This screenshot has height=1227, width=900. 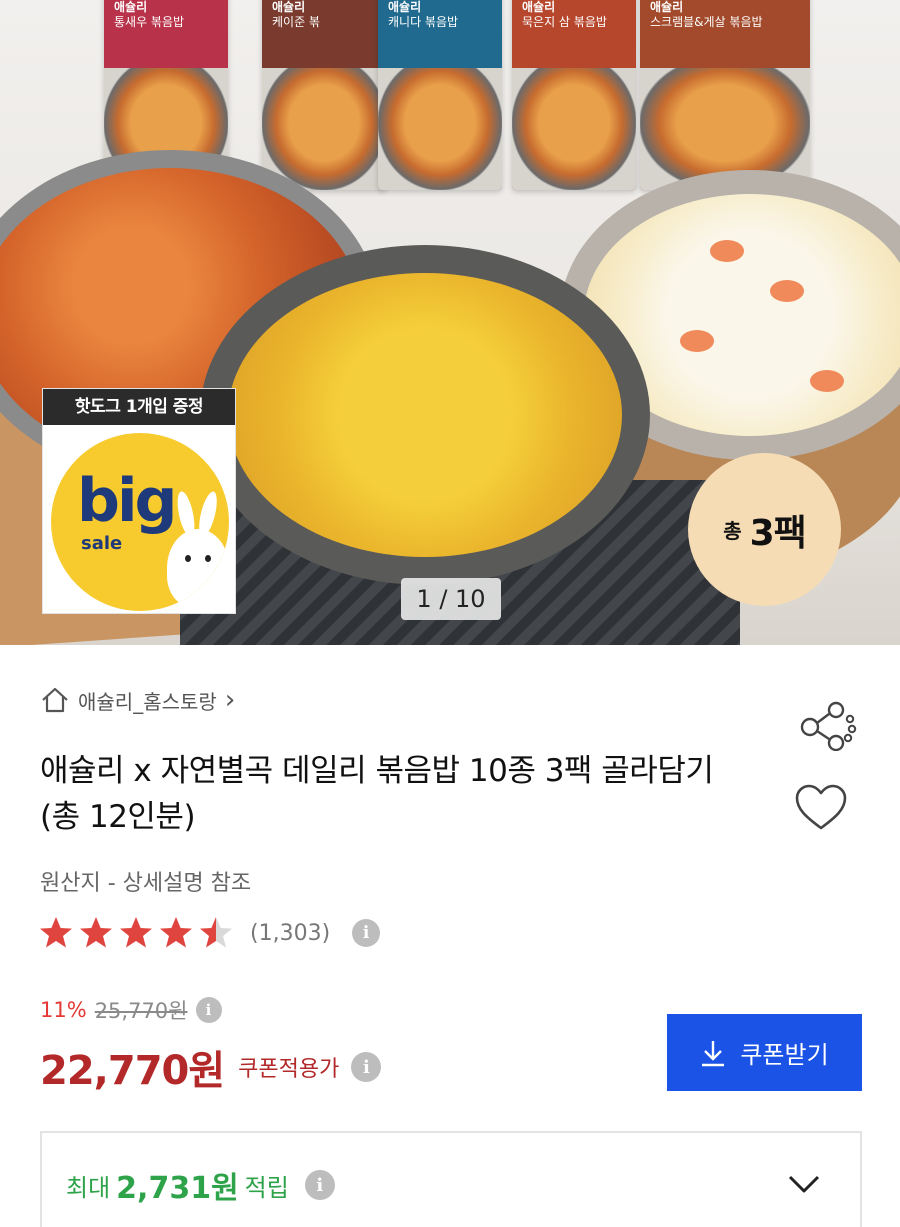 What do you see at coordinates (147, 701) in the screenshot?
I see `store-name: 애슐리_홈스토랑` at bounding box center [147, 701].